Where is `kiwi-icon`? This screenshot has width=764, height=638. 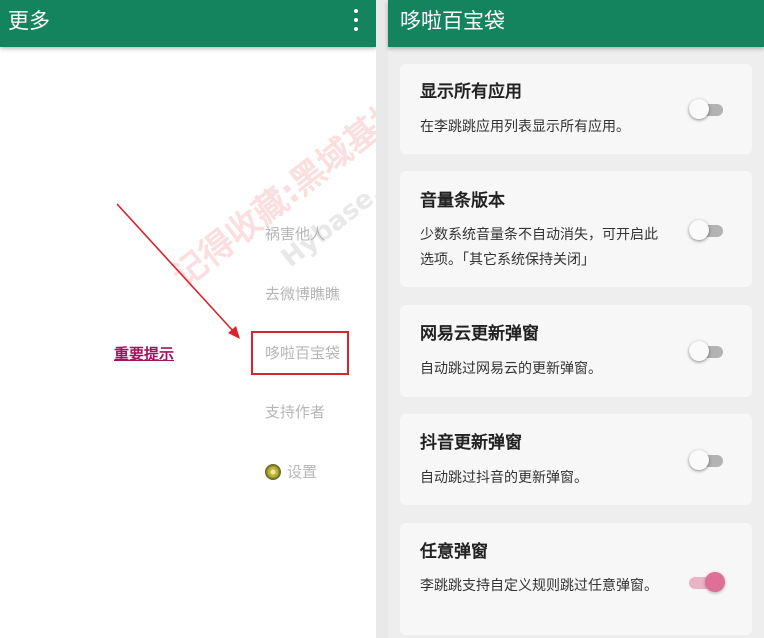 kiwi-icon is located at coordinates (273, 472).